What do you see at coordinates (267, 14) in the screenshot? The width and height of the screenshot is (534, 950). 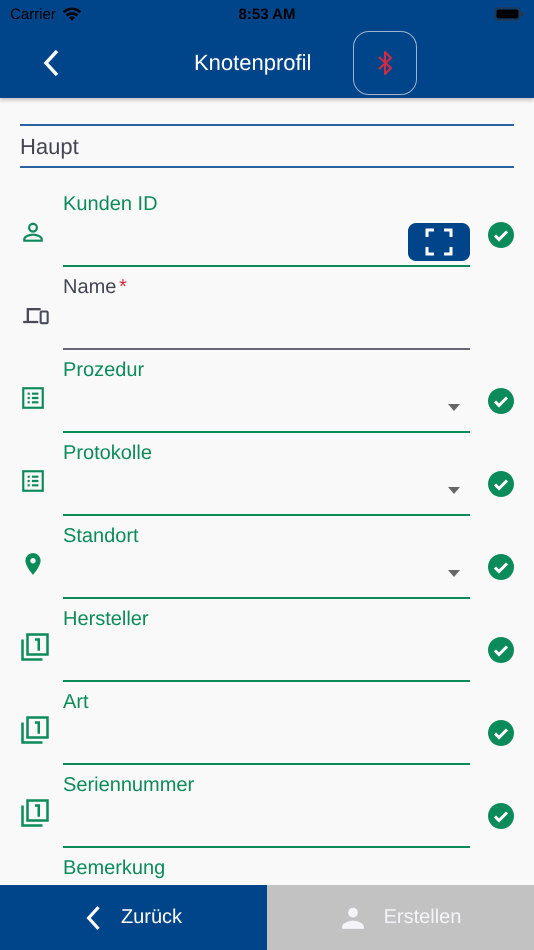 I see `clock-time: 8:53 AM` at bounding box center [267, 14].